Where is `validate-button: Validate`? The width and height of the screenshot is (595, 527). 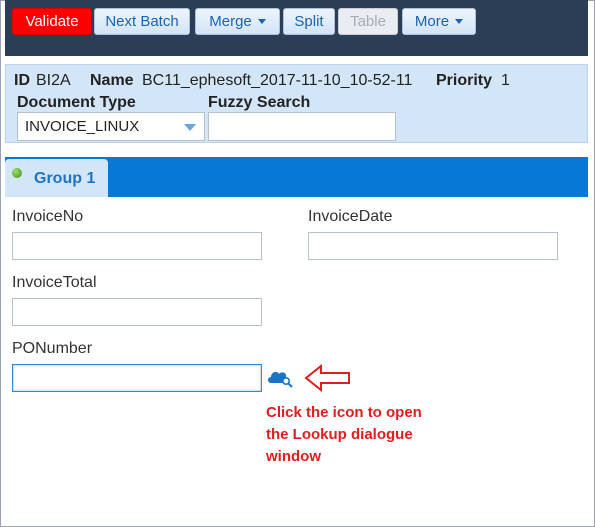
validate-button: Validate is located at coordinates (52, 21).